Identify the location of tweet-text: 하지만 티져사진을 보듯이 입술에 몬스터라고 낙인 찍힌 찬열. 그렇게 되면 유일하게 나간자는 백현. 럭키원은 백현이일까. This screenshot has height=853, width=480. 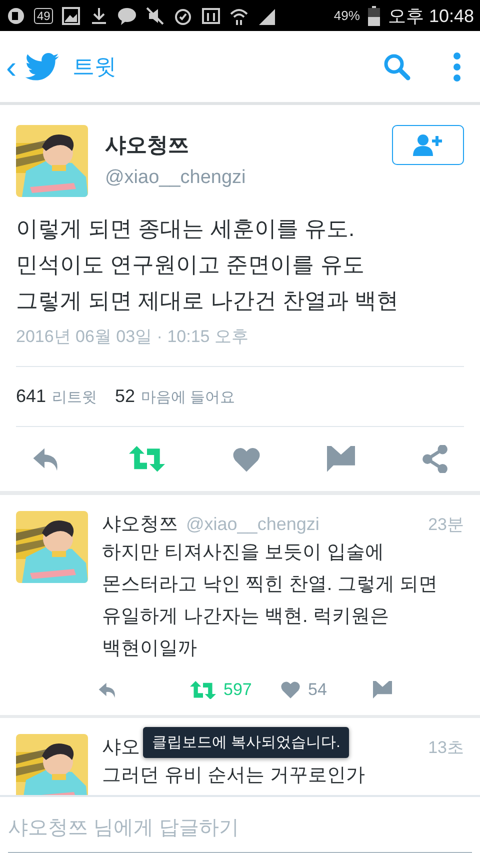
(270, 601).